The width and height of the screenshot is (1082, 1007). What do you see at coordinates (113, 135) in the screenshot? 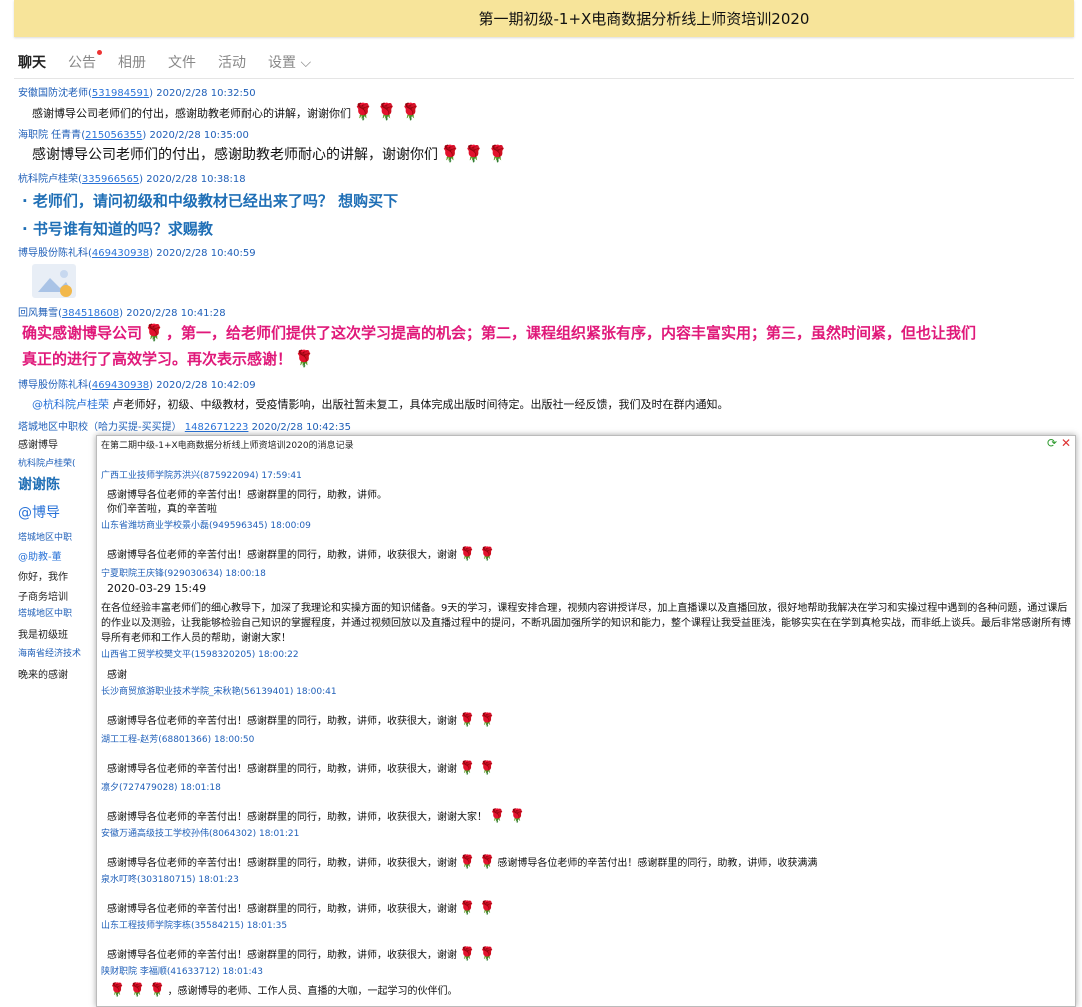
I see `user-id-link: 215056355` at bounding box center [113, 135].